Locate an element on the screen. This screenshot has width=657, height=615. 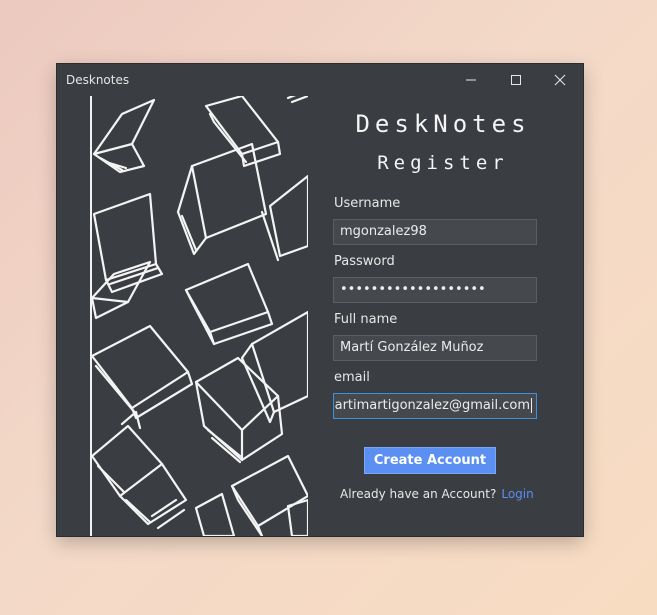
password-input: ••••••••••••••••••• is located at coordinates (435, 290).